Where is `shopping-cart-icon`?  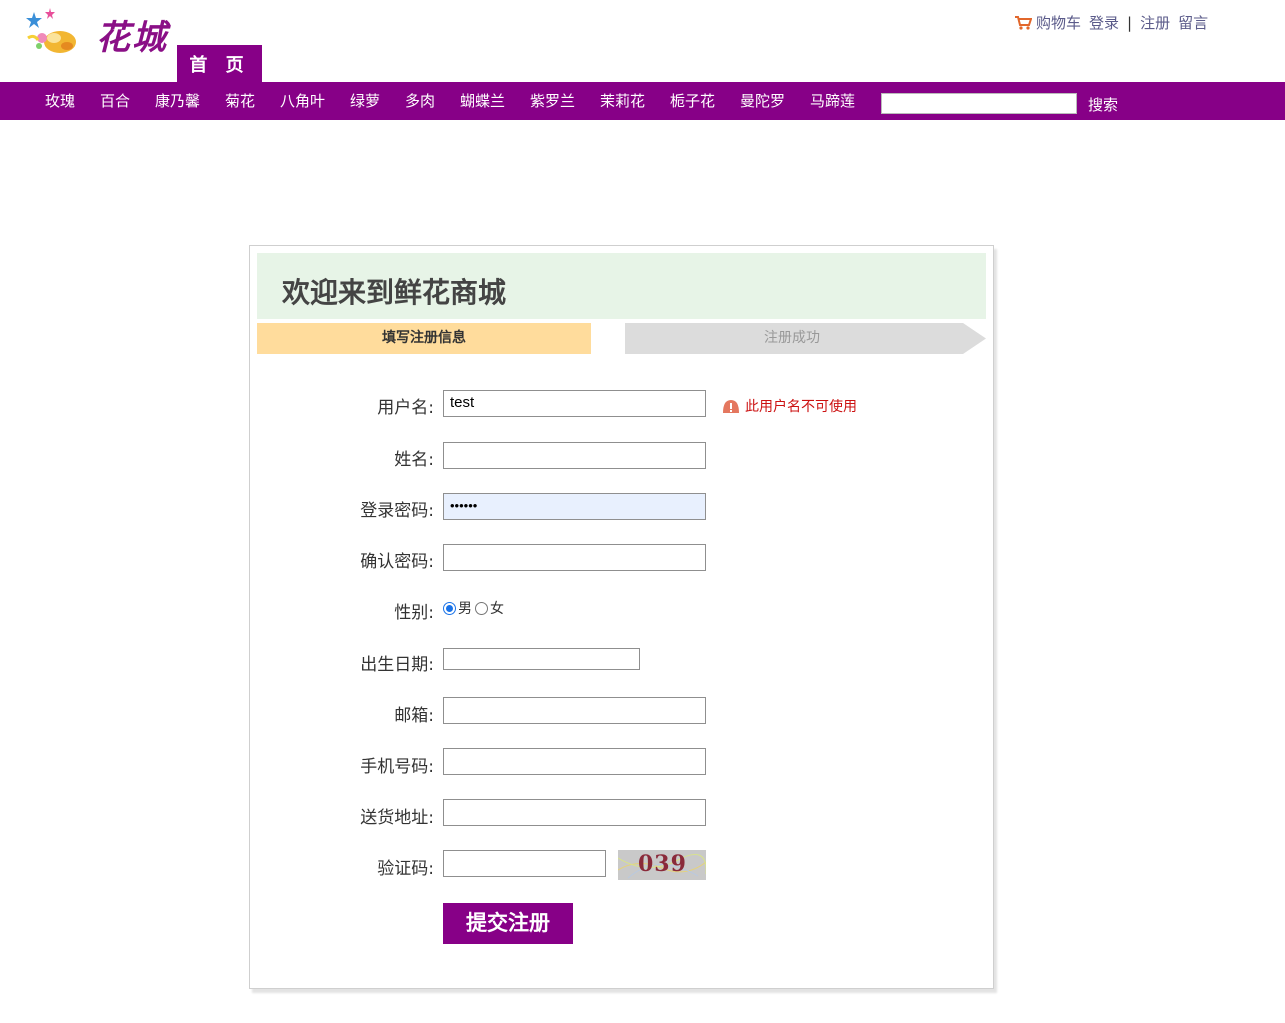 shopping-cart-icon is located at coordinates (1023, 23).